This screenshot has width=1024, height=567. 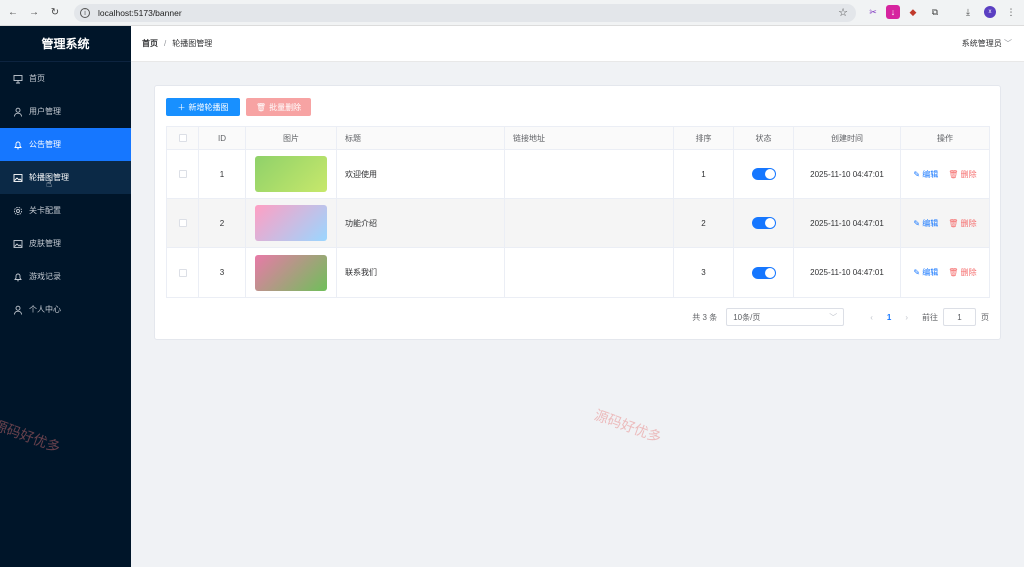 What do you see at coordinates (705, 317) in the screenshot?
I see `total-count: 共 3 条` at bounding box center [705, 317].